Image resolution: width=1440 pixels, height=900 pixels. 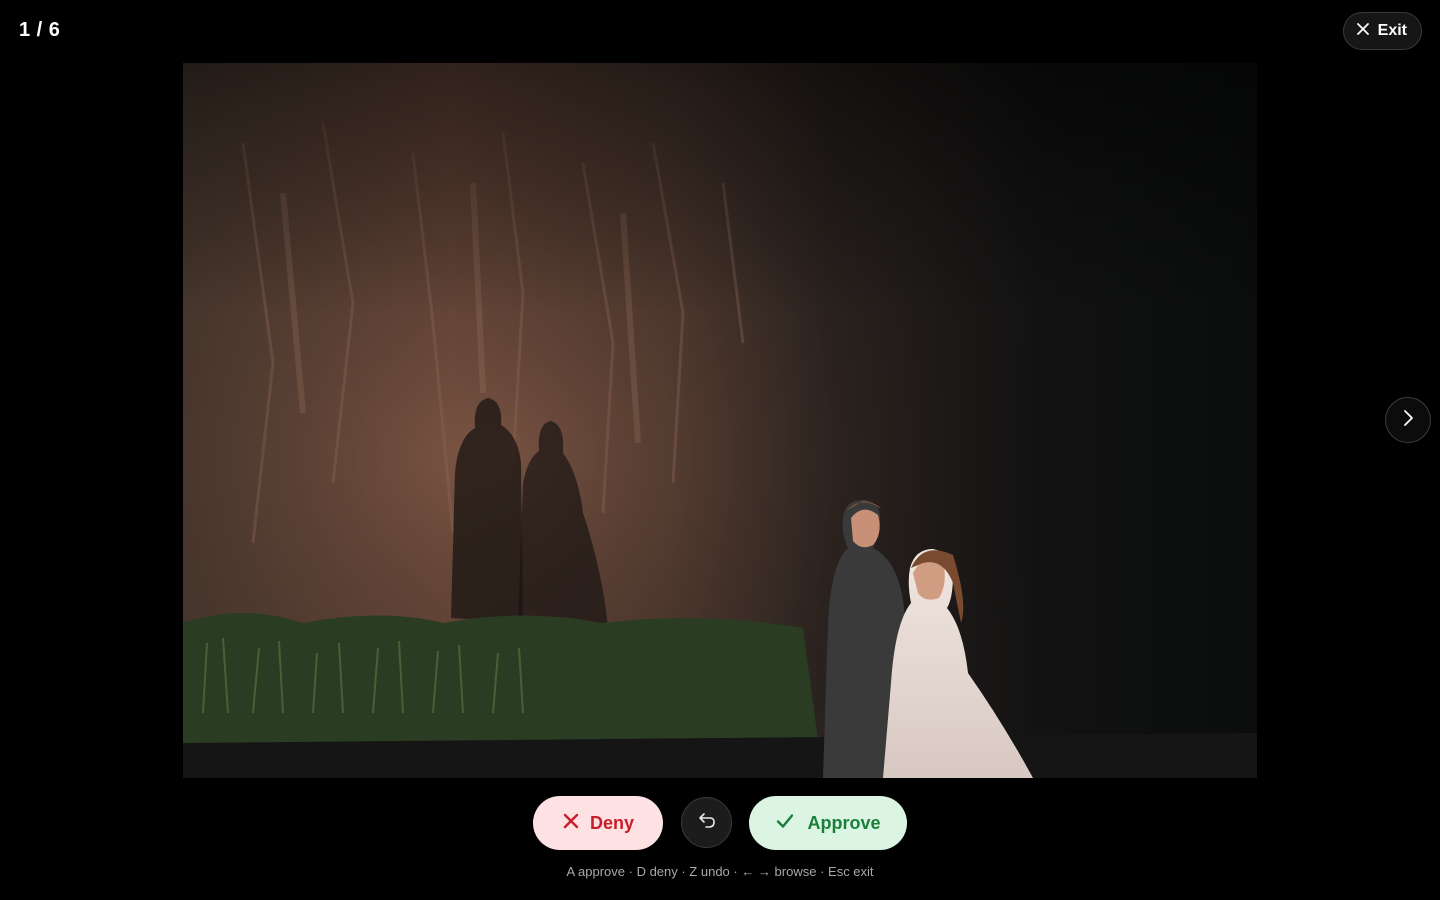 I want to click on deny-button: Deny, so click(x=598, y=823).